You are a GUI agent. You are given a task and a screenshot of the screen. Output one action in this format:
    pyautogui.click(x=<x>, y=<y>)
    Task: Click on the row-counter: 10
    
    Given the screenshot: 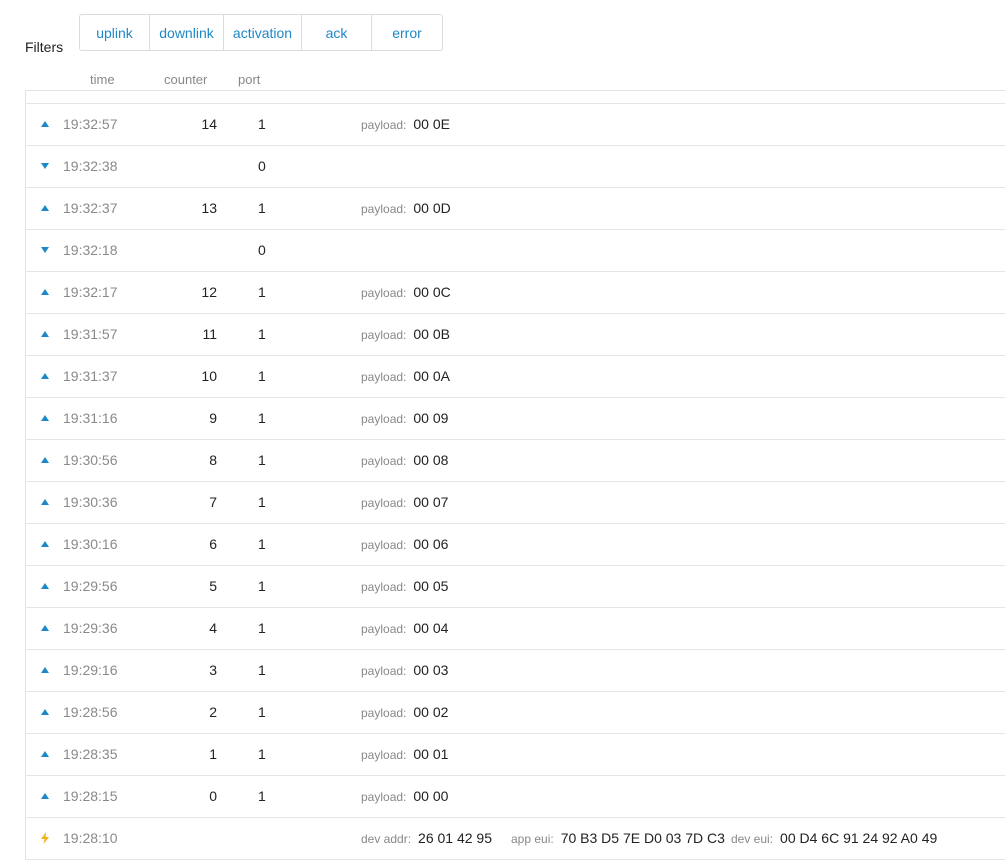 What is the action you would take?
    pyautogui.click(x=209, y=376)
    